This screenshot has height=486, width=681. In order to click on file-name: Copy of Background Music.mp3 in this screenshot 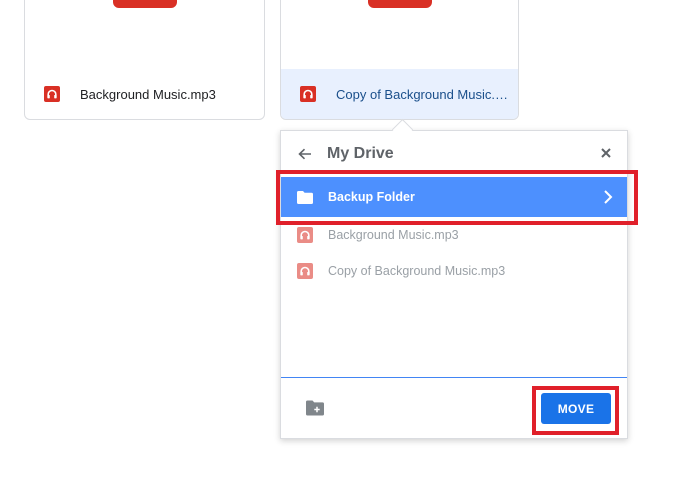, I will do `click(422, 94)`.